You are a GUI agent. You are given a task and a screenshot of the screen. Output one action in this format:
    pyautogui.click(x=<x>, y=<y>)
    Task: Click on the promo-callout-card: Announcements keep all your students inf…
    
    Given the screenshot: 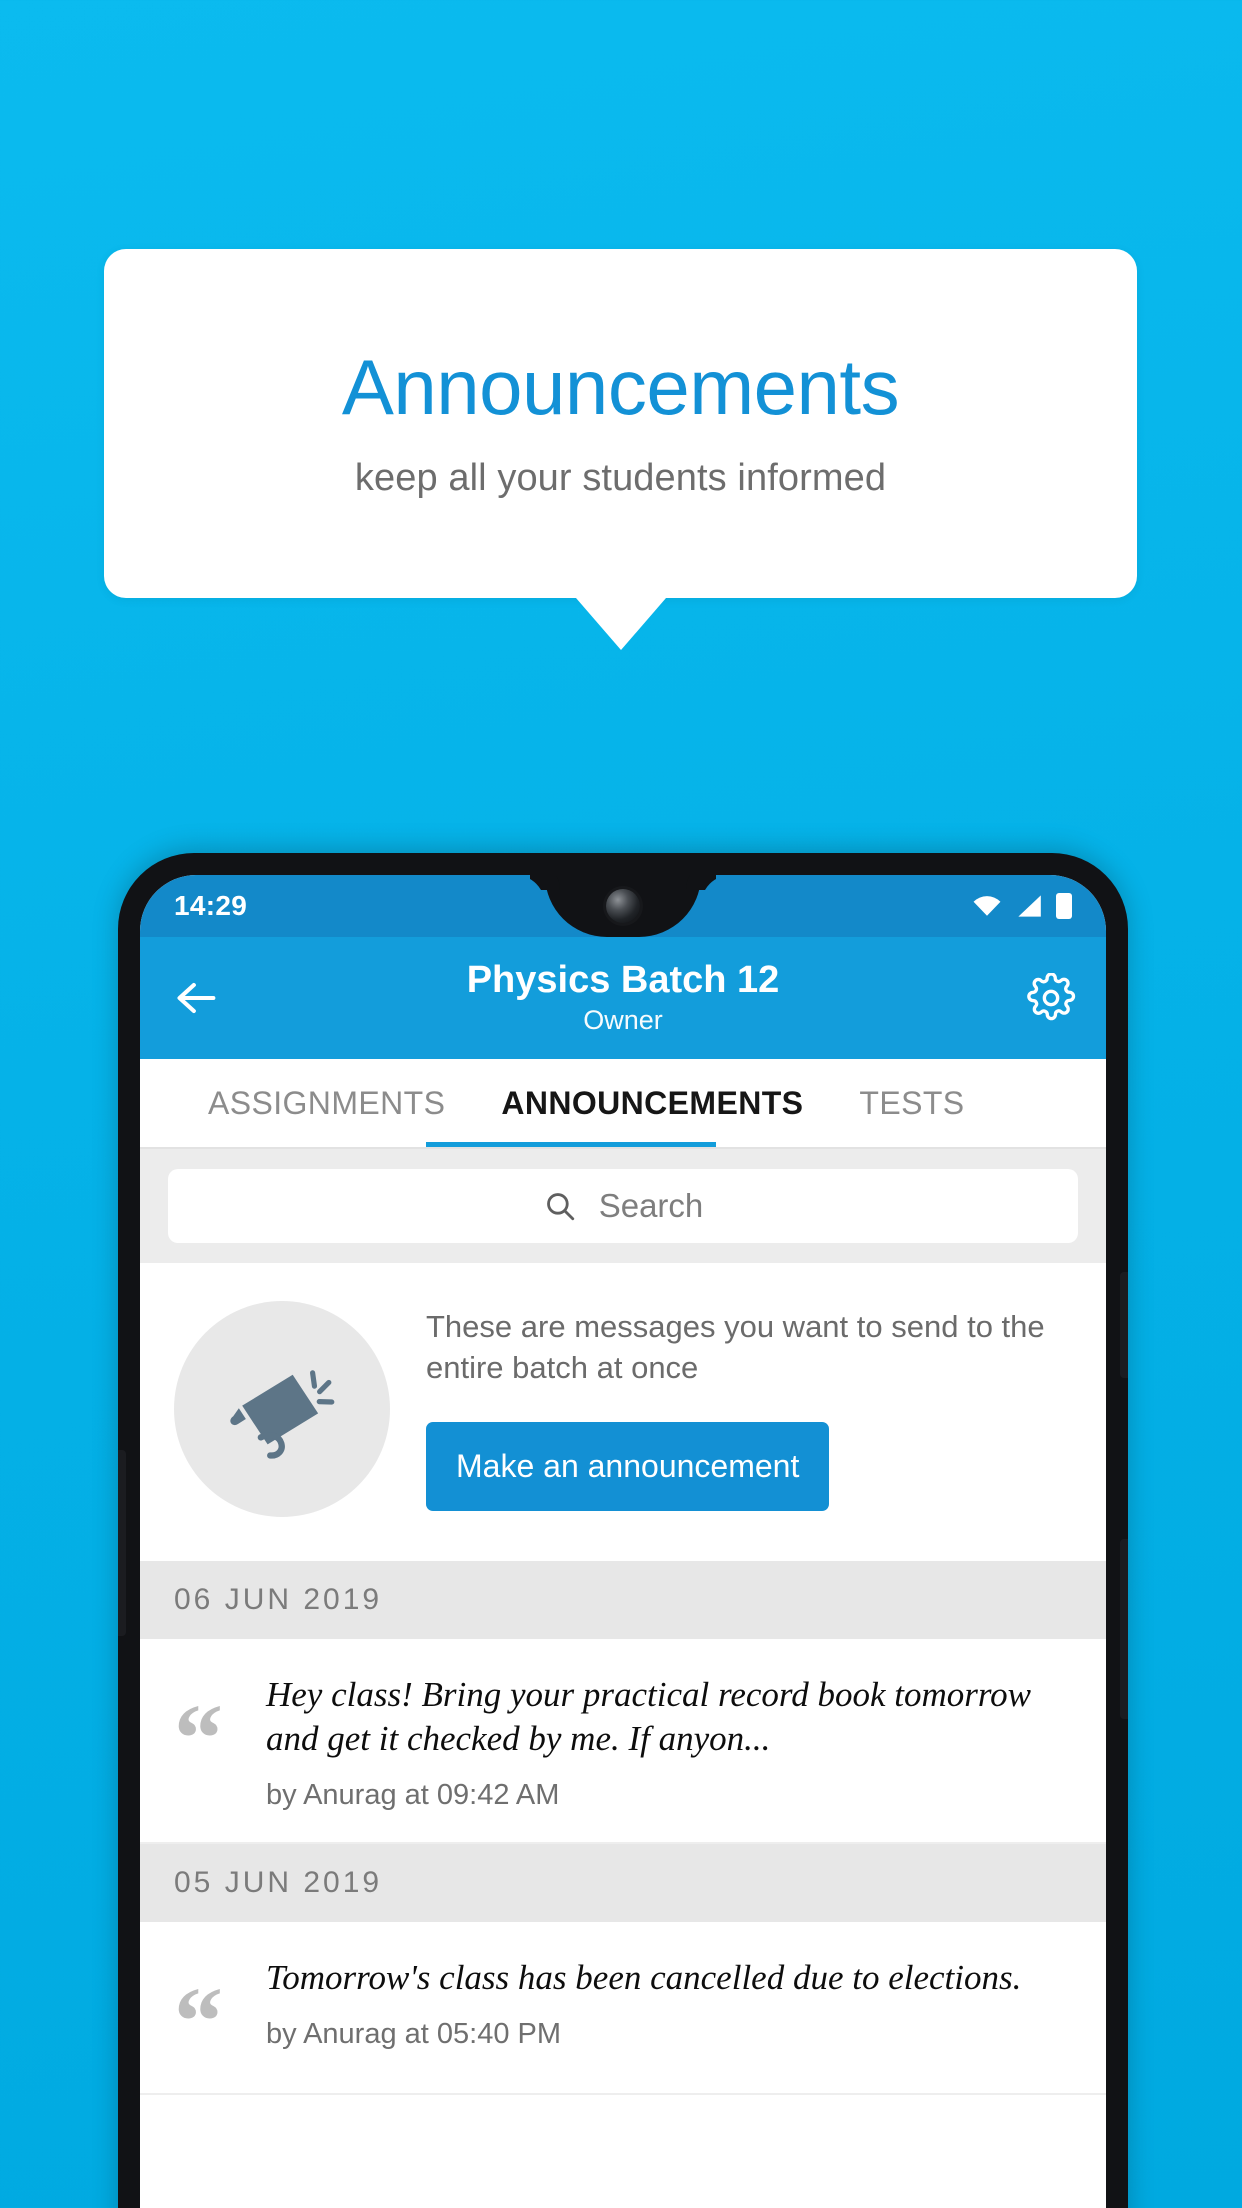 What is the action you would take?
    pyautogui.click(x=620, y=423)
    